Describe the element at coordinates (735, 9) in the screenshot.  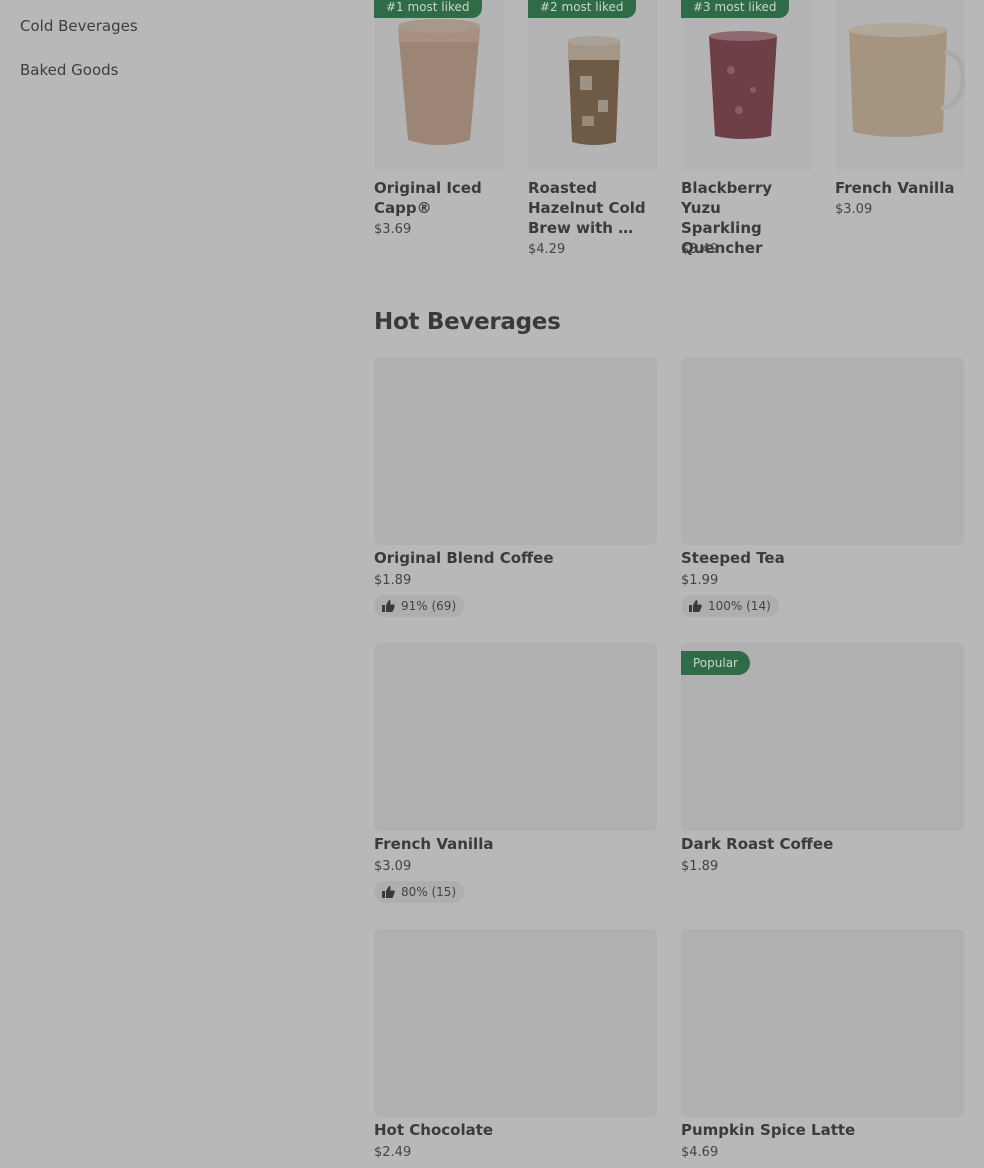
I see `most-liked-badge: #3 most liked` at that location.